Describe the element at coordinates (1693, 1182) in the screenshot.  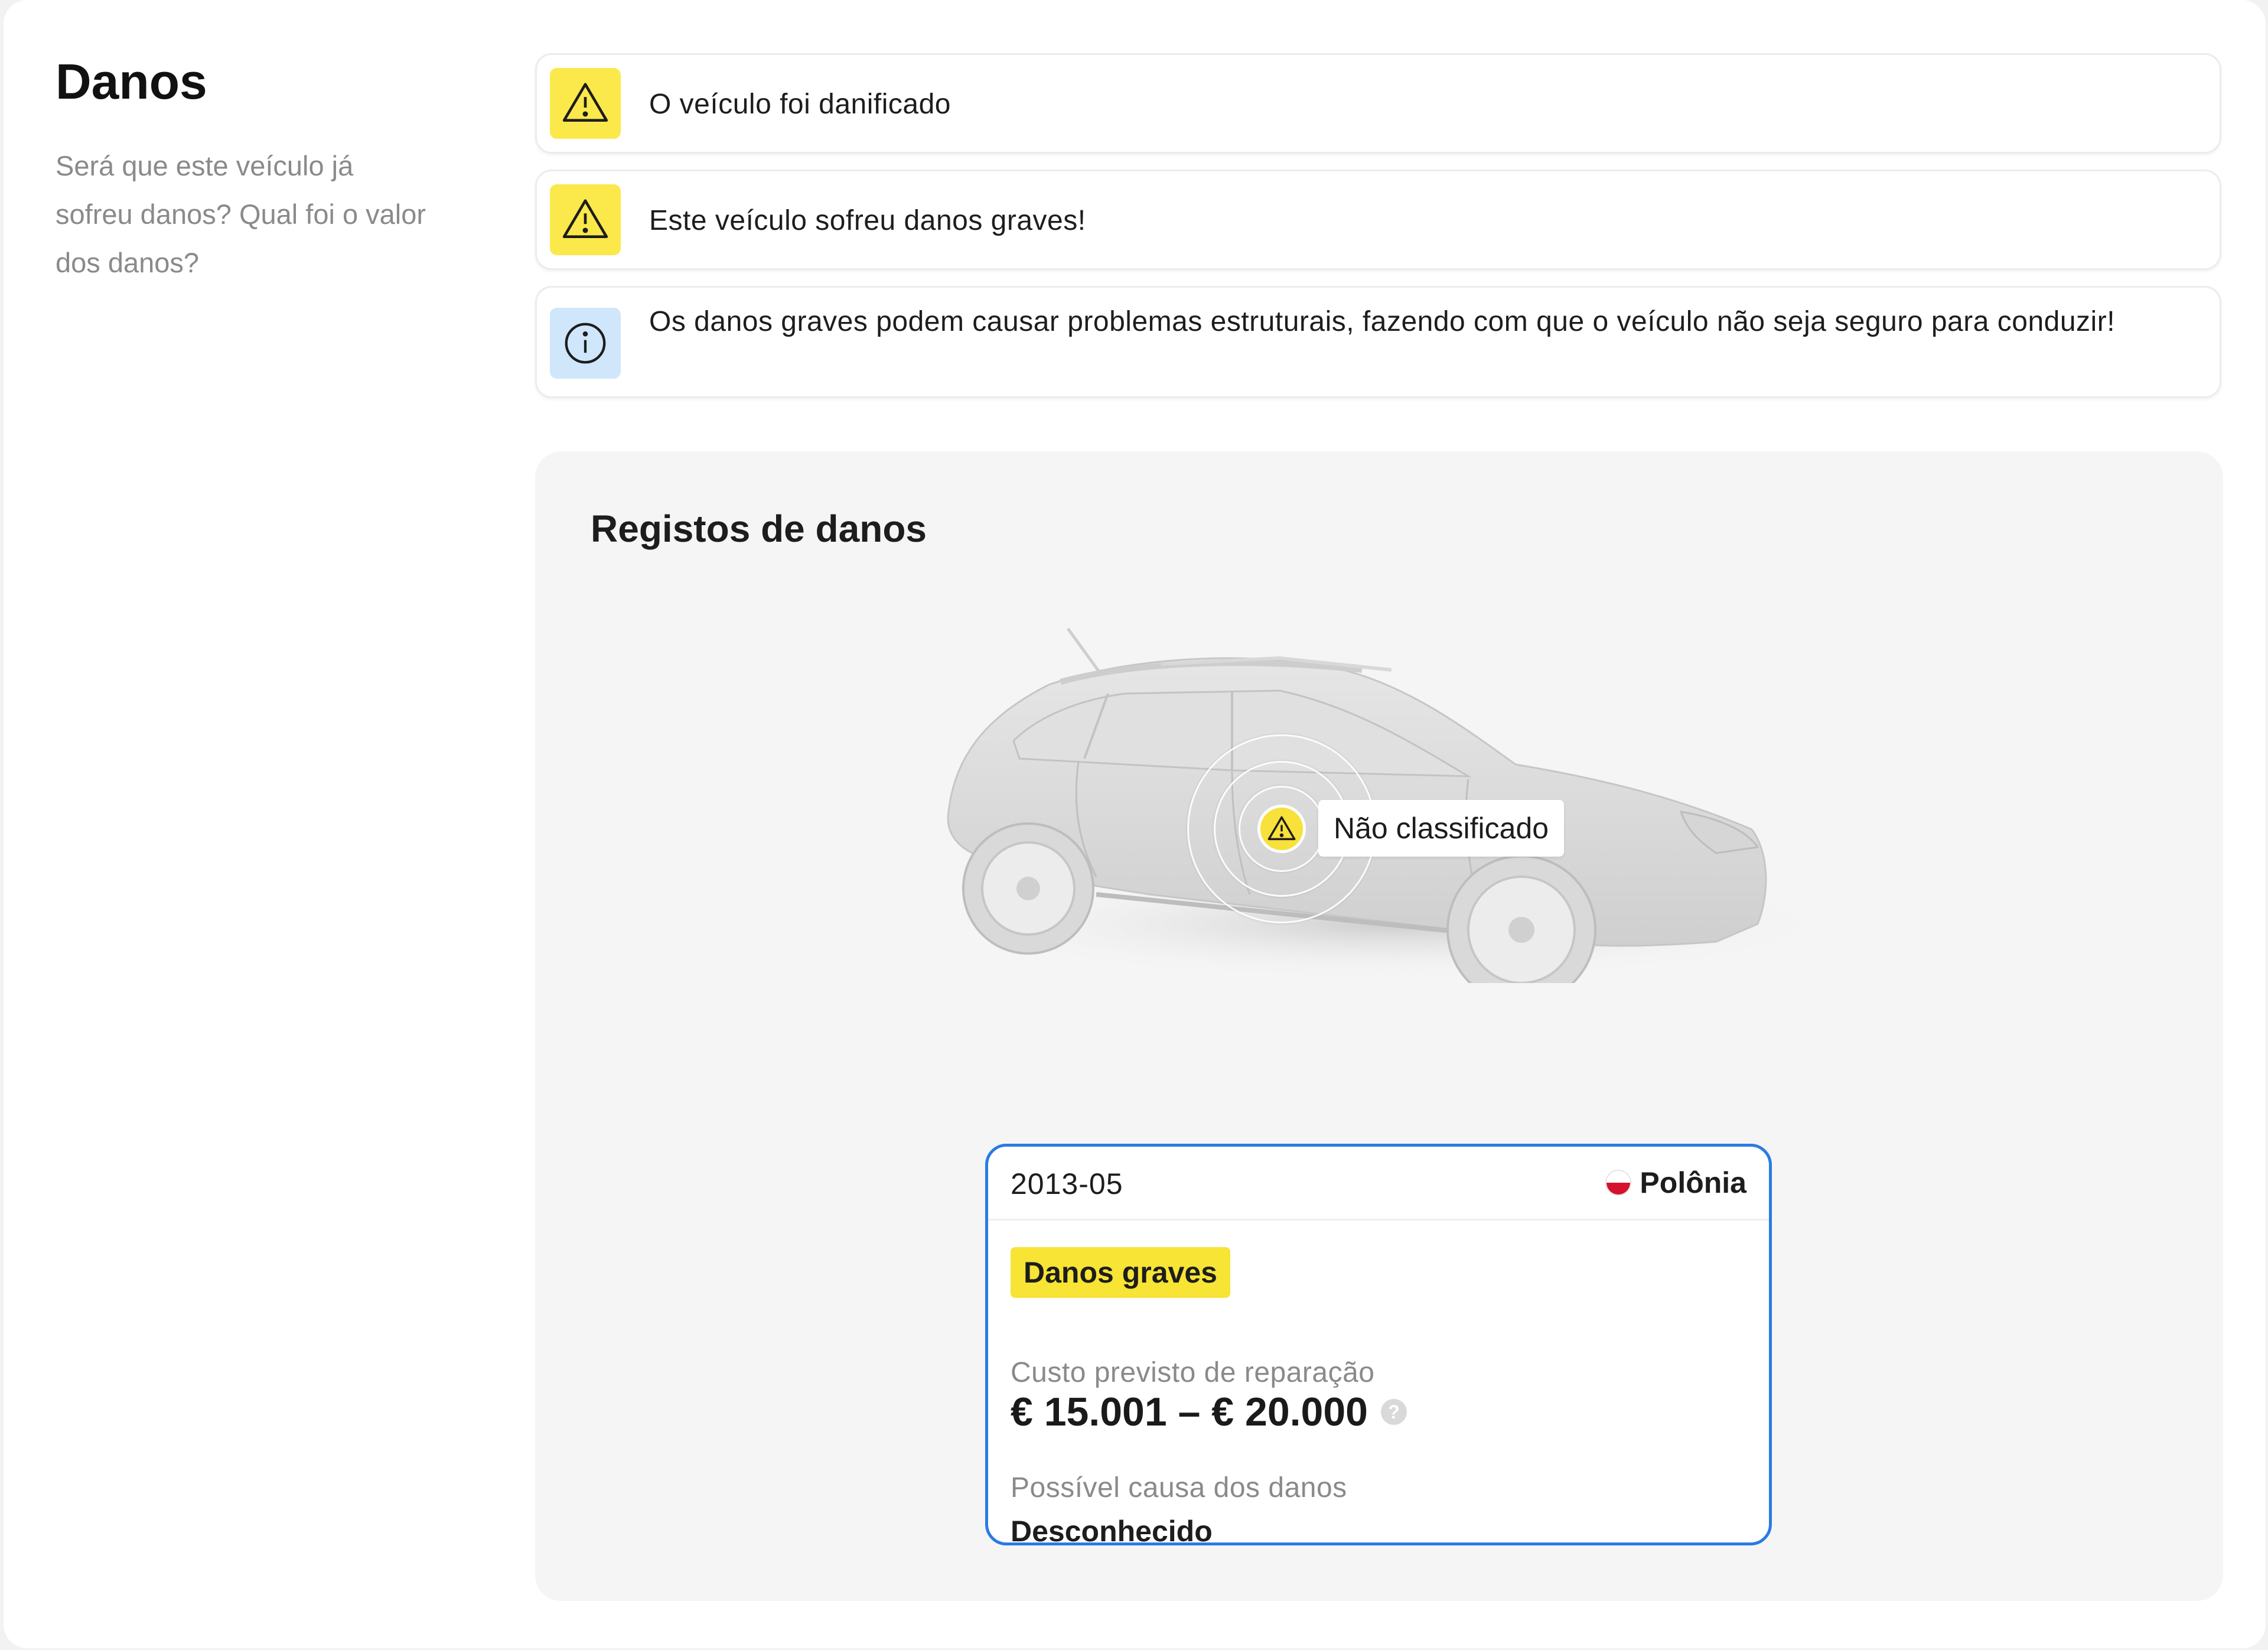
I see `country-name: Polônia` at that location.